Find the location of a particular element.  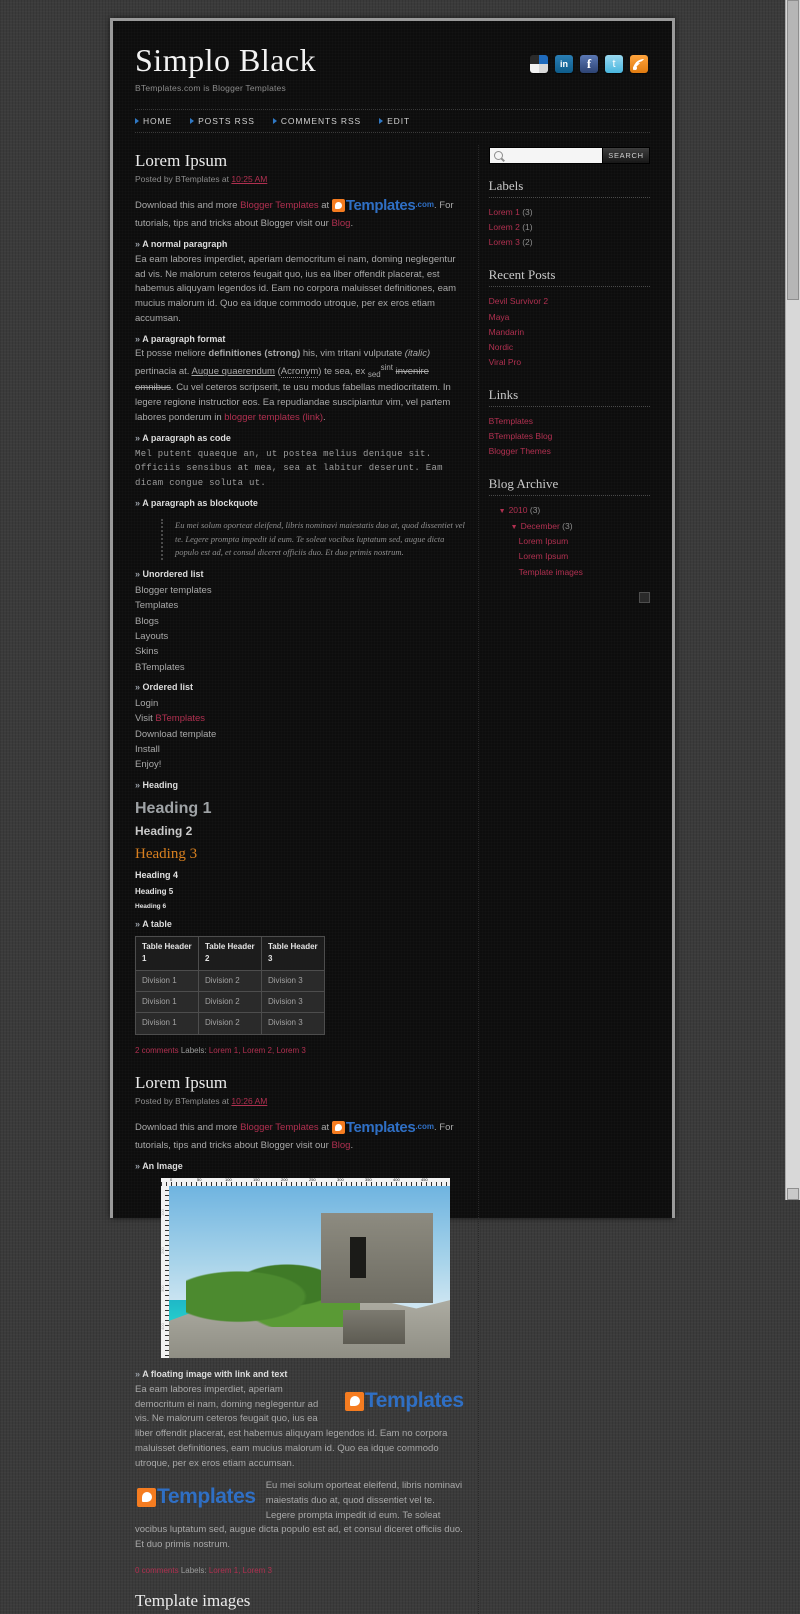

external-link: Blogger Themes is located at coordinates (520, 451).